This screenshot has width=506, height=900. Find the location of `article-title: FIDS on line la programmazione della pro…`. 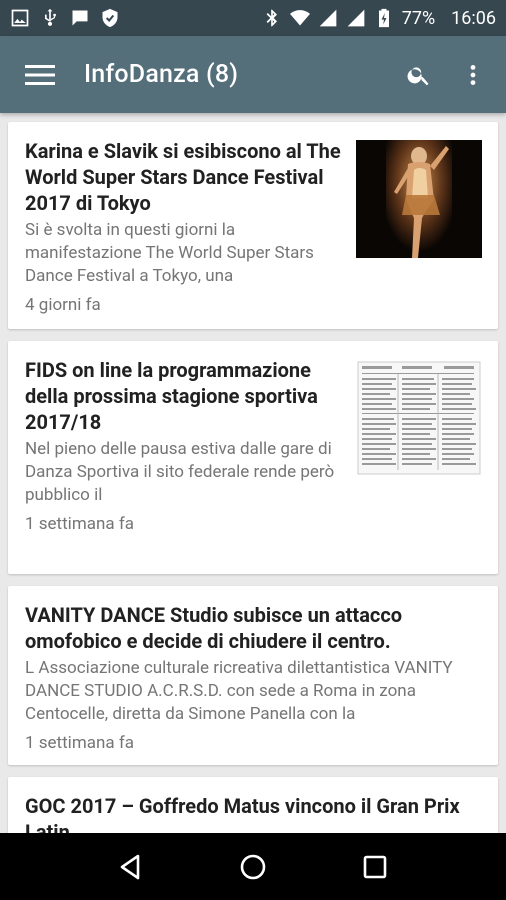

article-title: FIDS on line la programmazione della pro… is located at coordinates (171, 396).